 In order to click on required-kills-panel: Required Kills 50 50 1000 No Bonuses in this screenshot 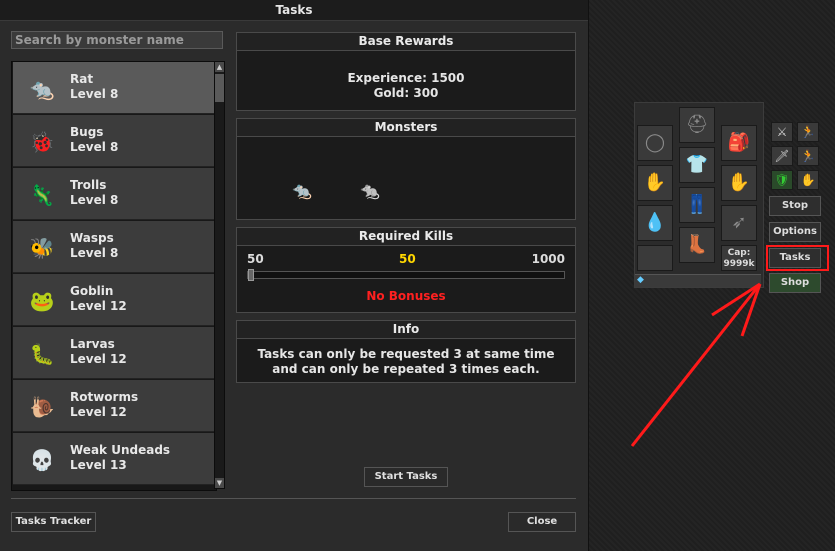, I will do `click(406, 270)`.